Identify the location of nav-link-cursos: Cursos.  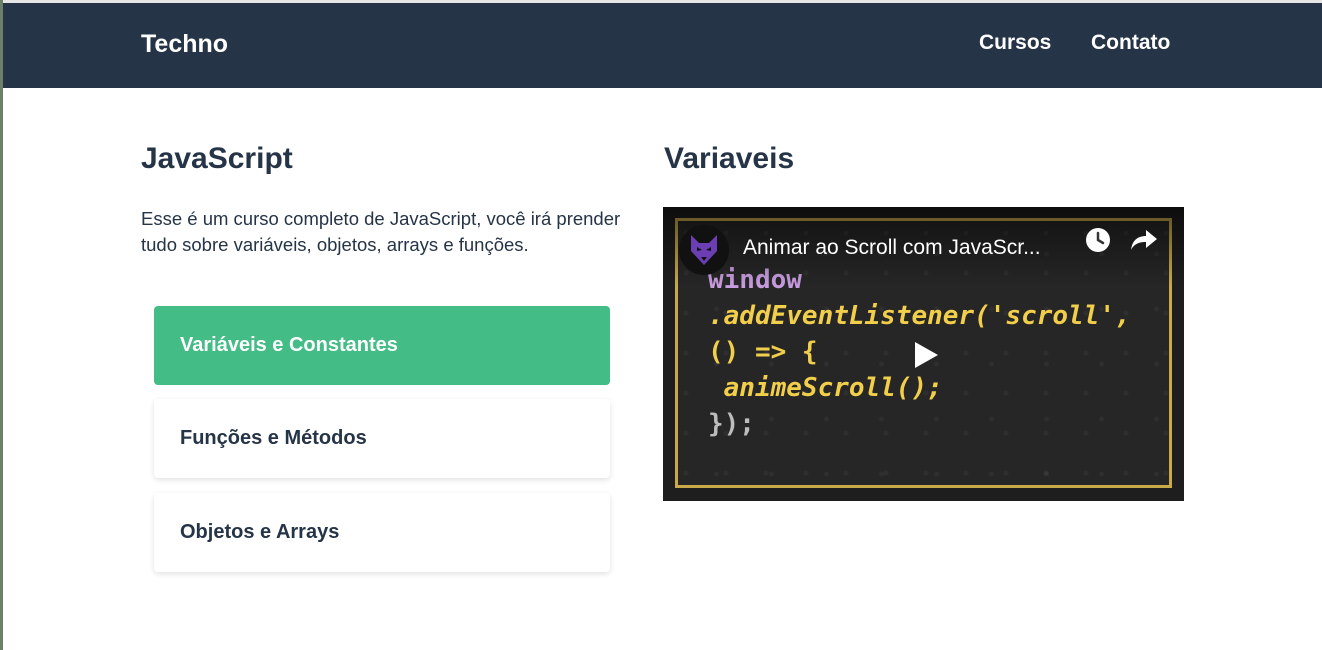
(1015, 43).